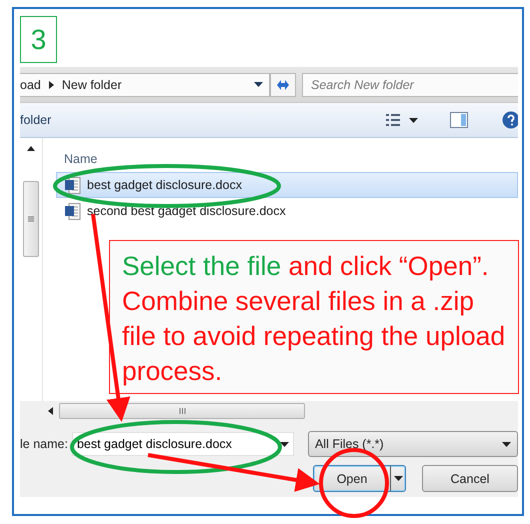 This screenshot has height=524, width=530. I want to click on file-row: second best gadget disclosure.docx, so click(287, 211).